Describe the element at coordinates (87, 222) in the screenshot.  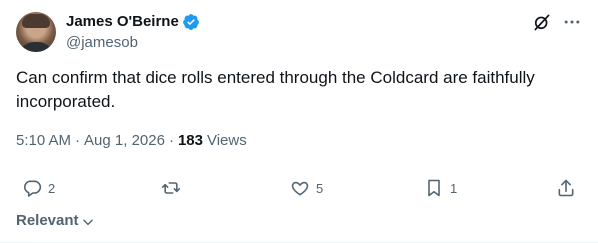
I see `chevron-down-icon` at that location.